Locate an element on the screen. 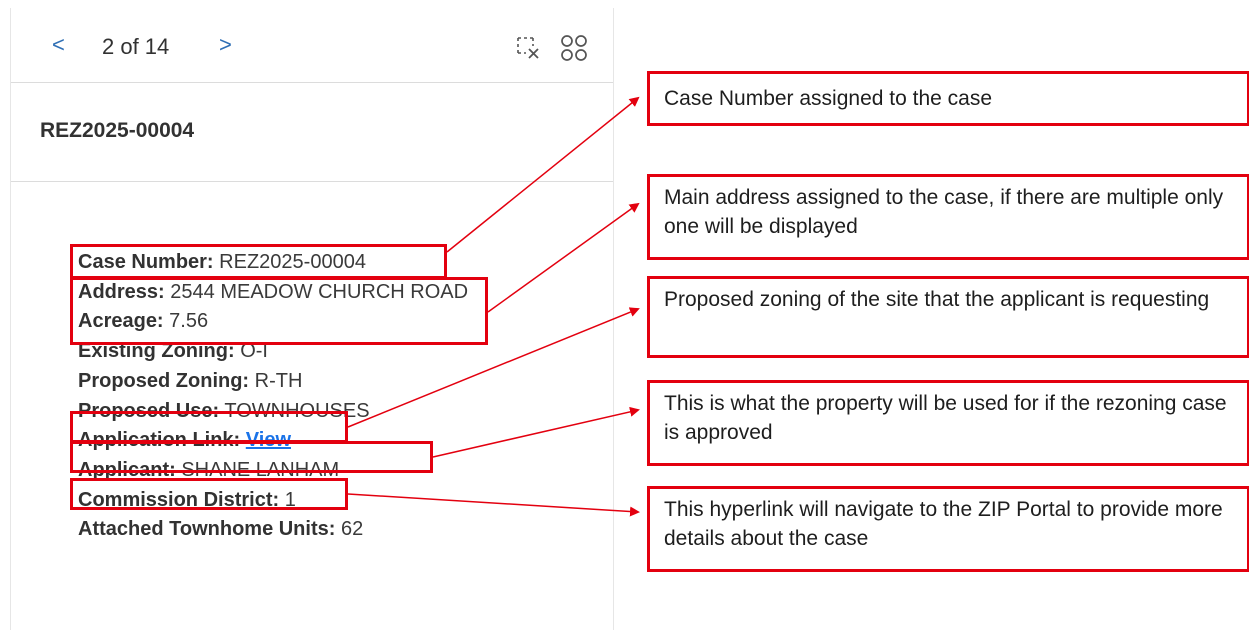 This screenshot has width=1249, height=630. highlight-proposed-use is located at coordinates (251, 457).